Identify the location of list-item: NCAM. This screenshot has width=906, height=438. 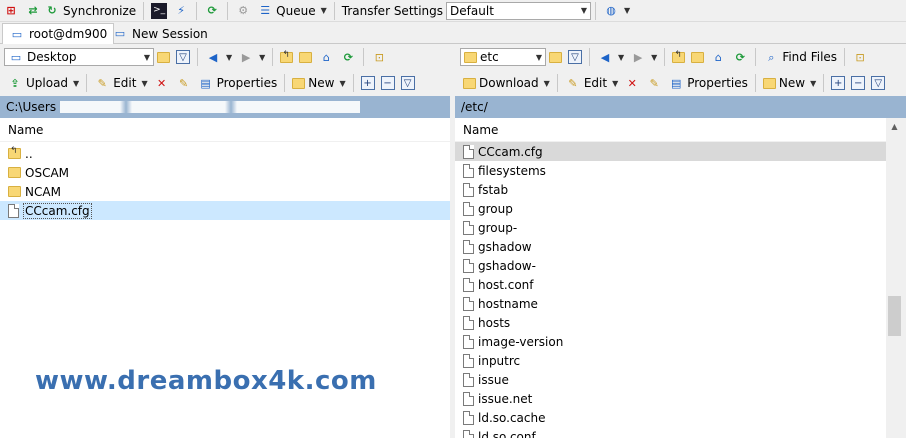
(225, 191).